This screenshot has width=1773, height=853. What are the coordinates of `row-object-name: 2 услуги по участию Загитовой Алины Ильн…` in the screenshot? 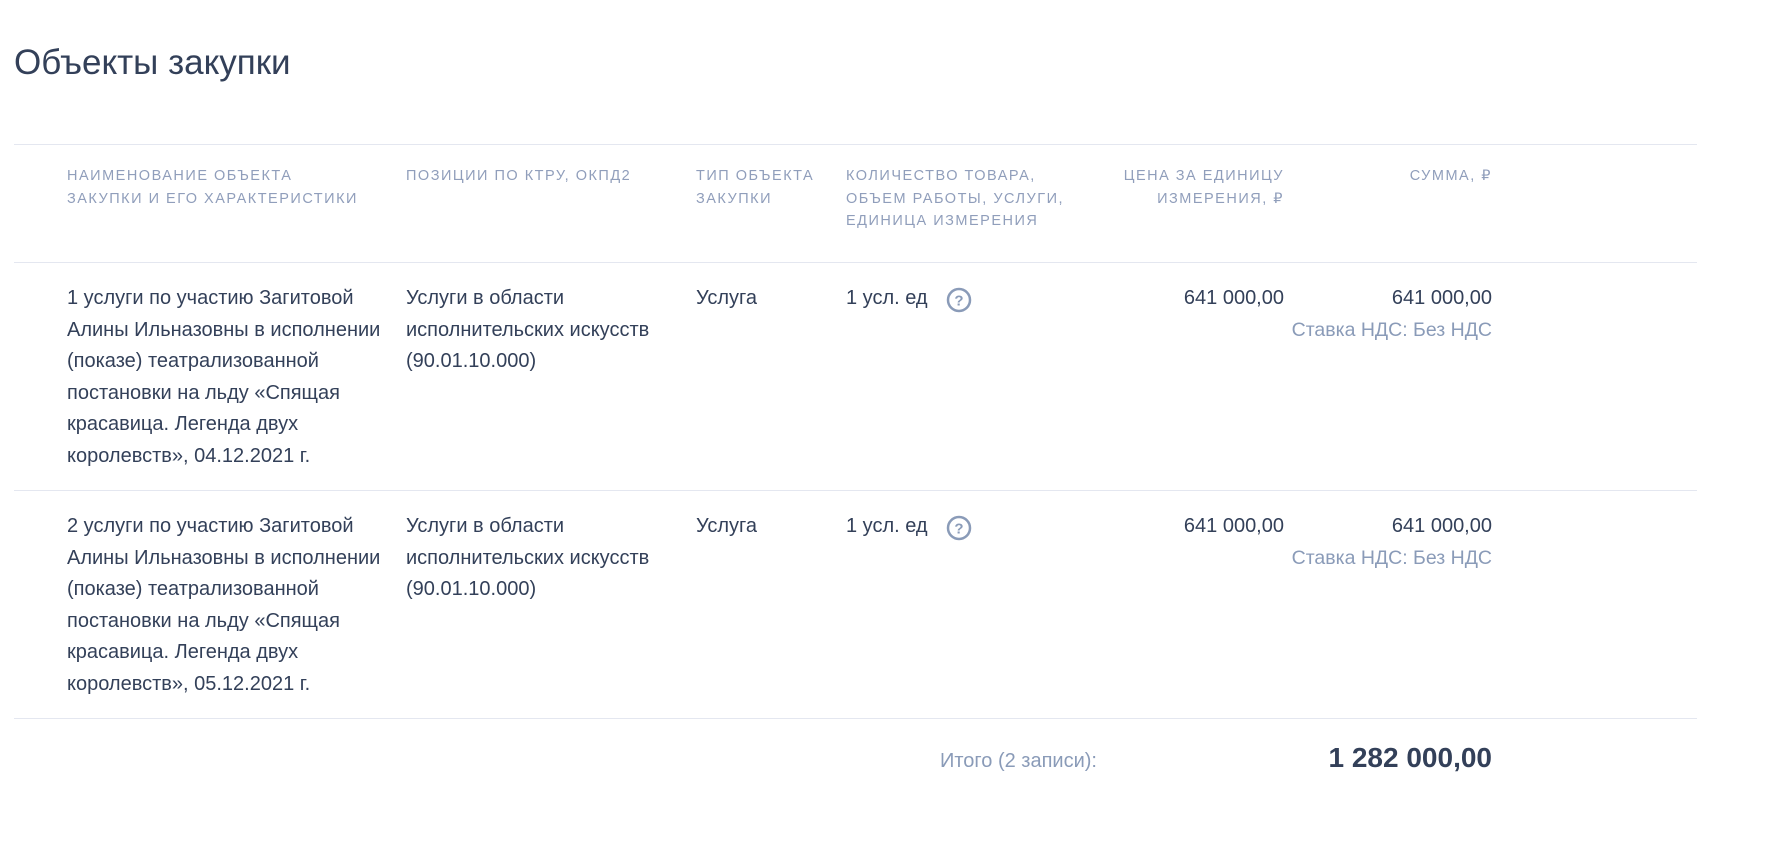 It's located at (224, 605).